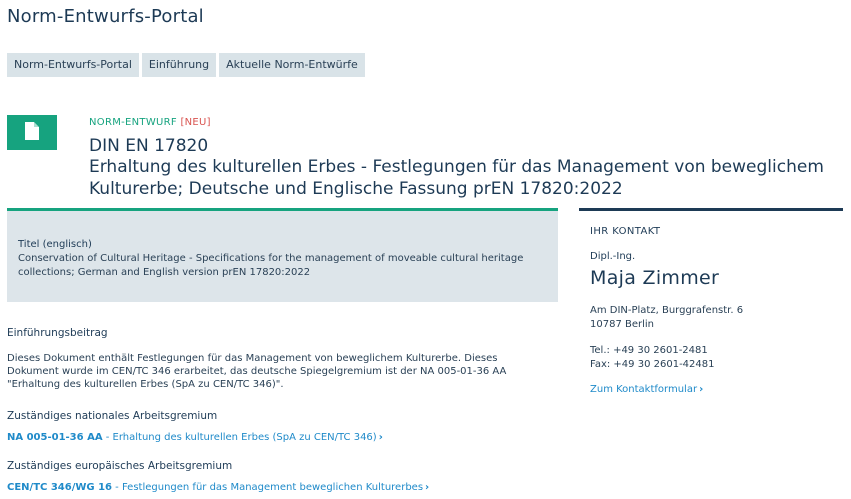 This screenshot has width=851, height=499. What do you see at coordinates (625, 231) in the screenshot?
I see `contact-heading: IHR KONTAKT` at bounding box center [625, 231].